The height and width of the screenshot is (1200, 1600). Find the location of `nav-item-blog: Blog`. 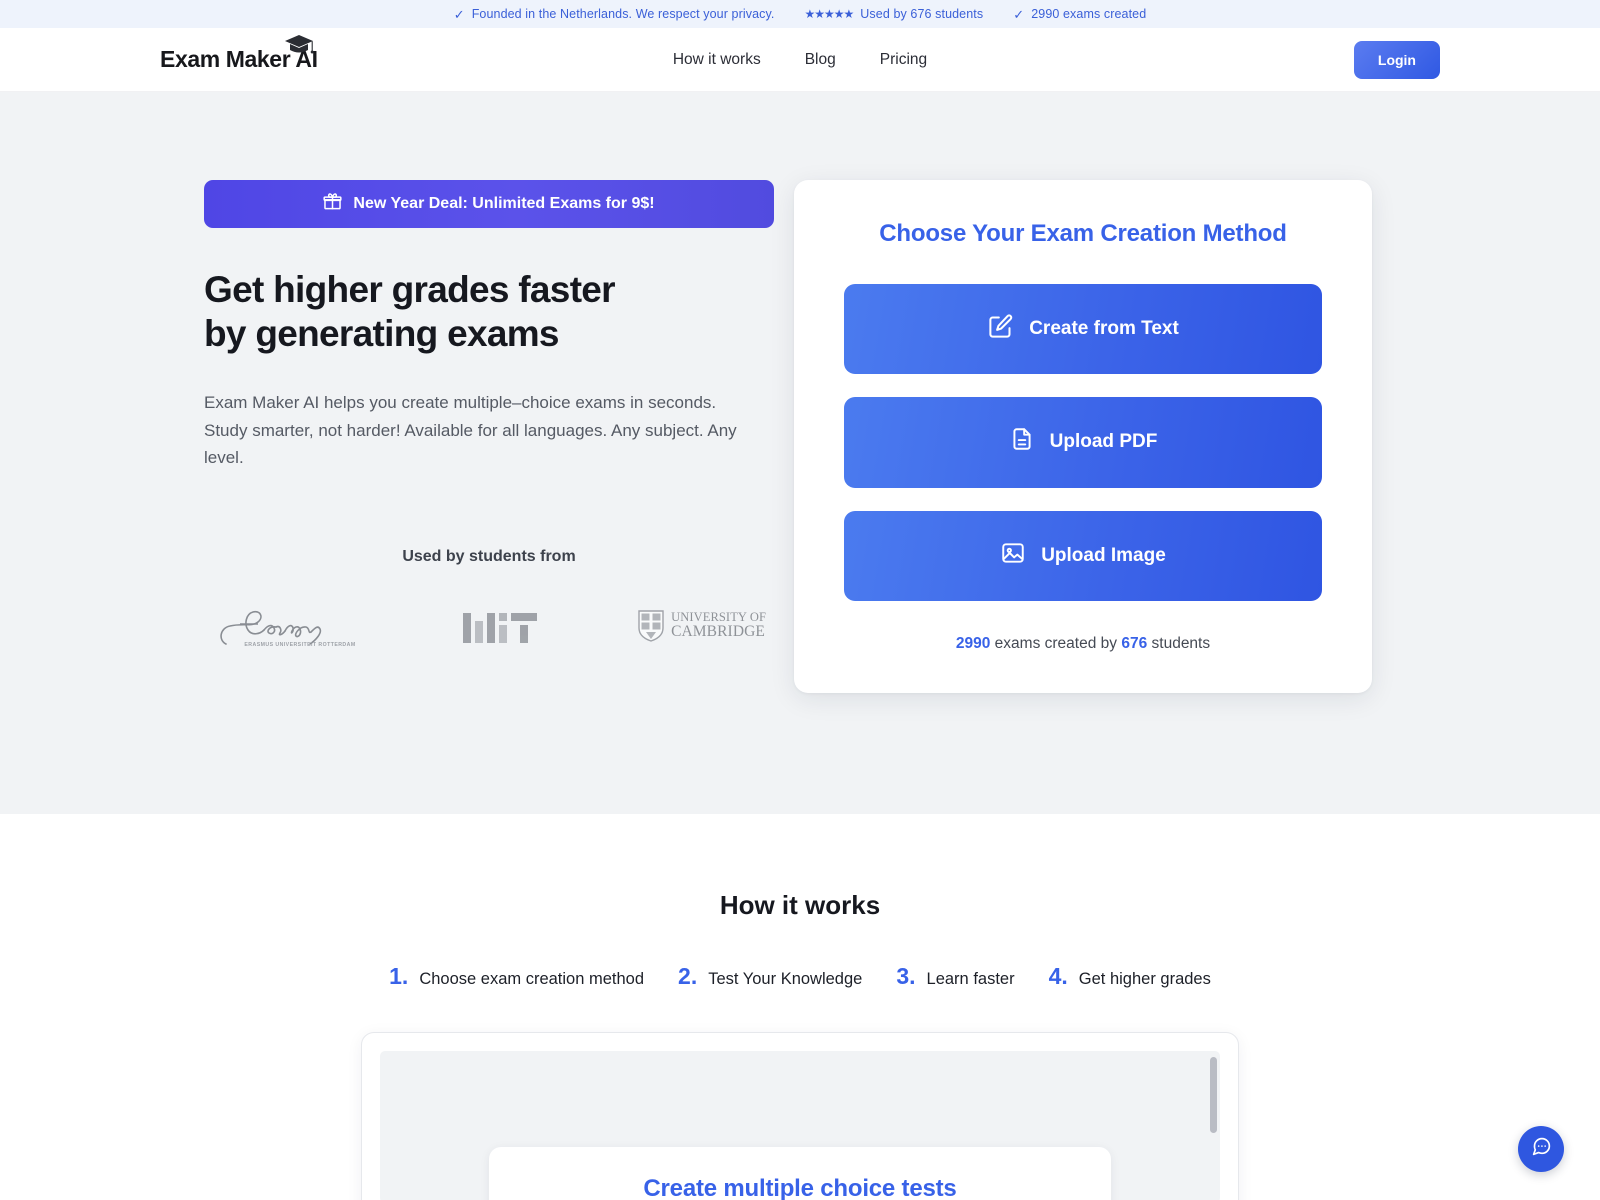

nav-item-blog: Blog is located at coordinates (820, 60).